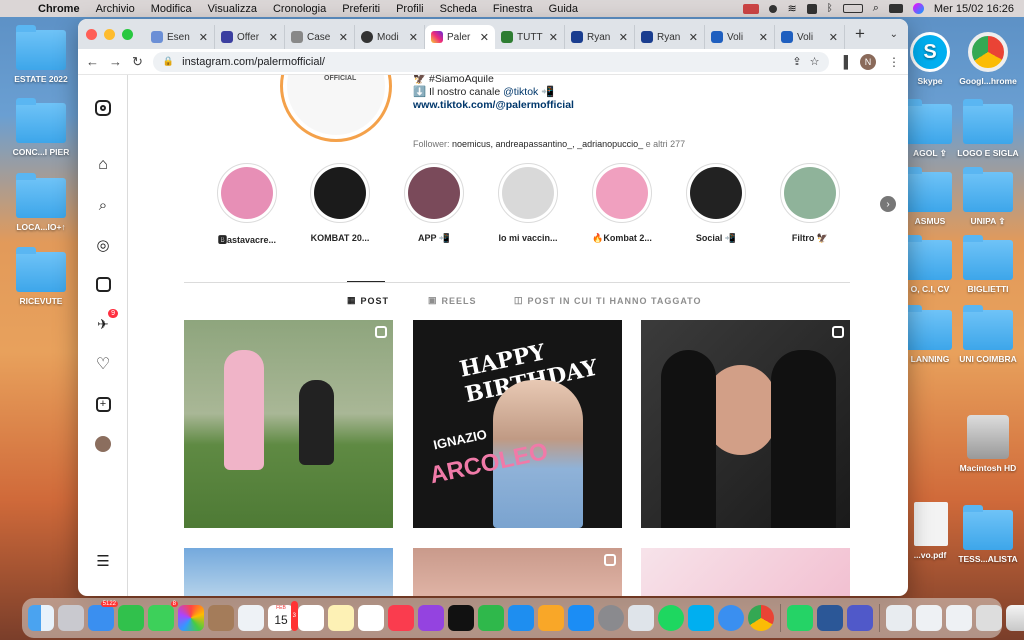 The width and height of the screenshot is (1024, 640). Describe the element at coordinates (41, 127) in the screenshot. I see `desktop-folder-conc-pier: CONC...I PIER` at that location.